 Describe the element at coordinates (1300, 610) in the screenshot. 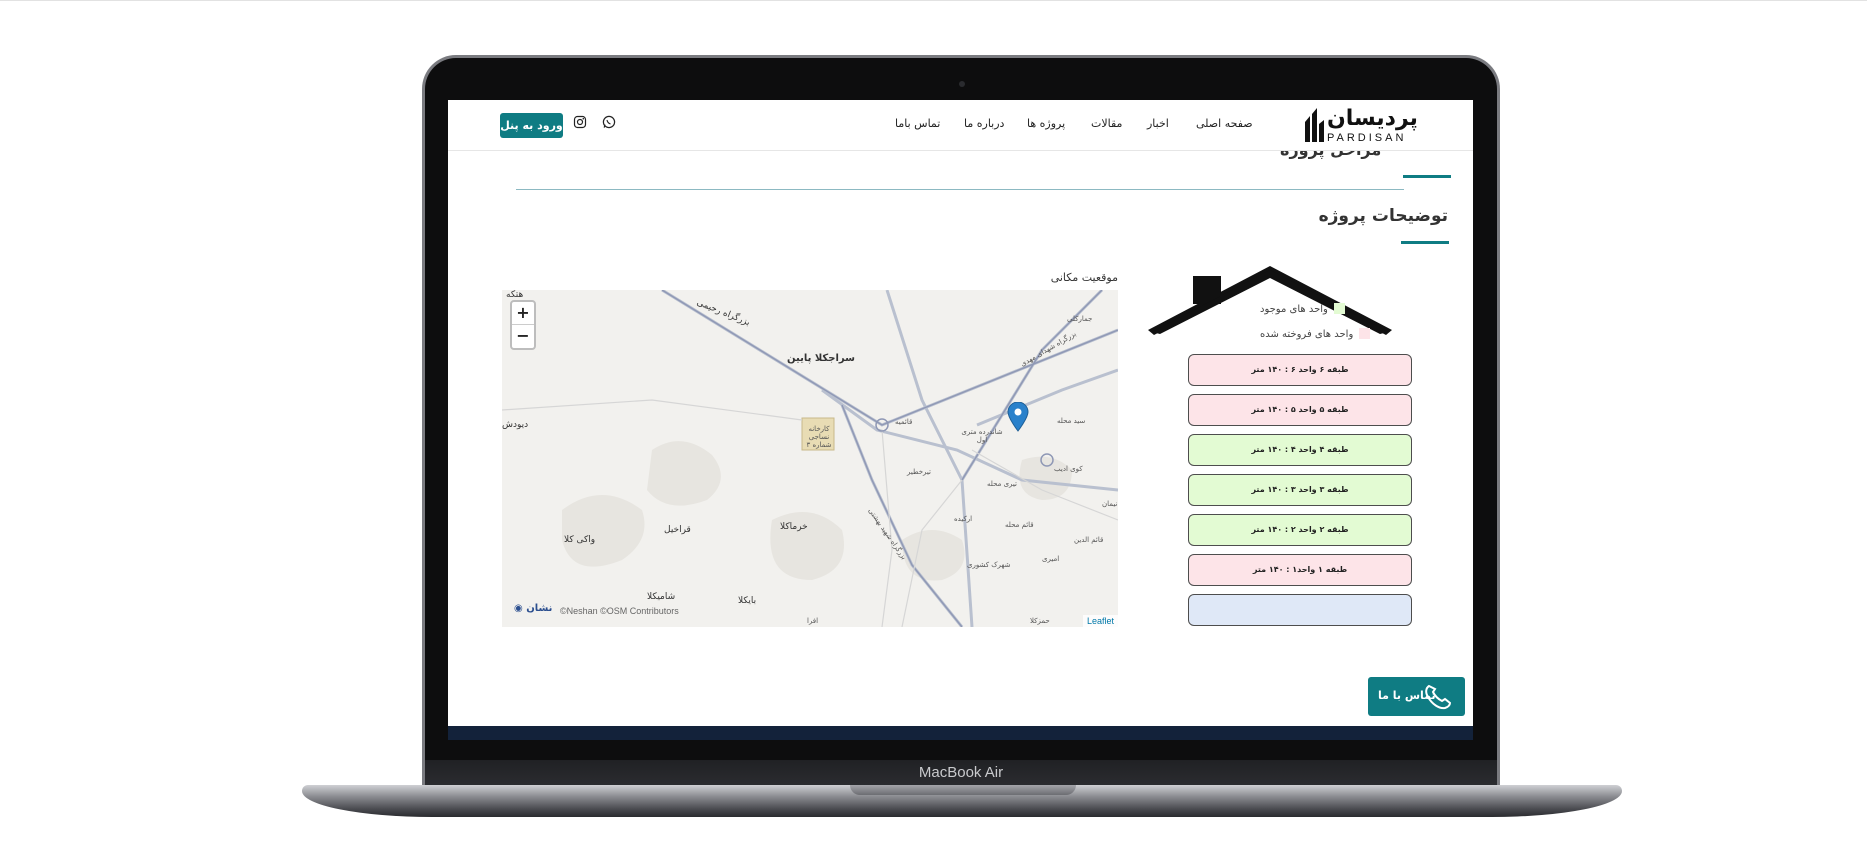

I see `unit-box` at that location.